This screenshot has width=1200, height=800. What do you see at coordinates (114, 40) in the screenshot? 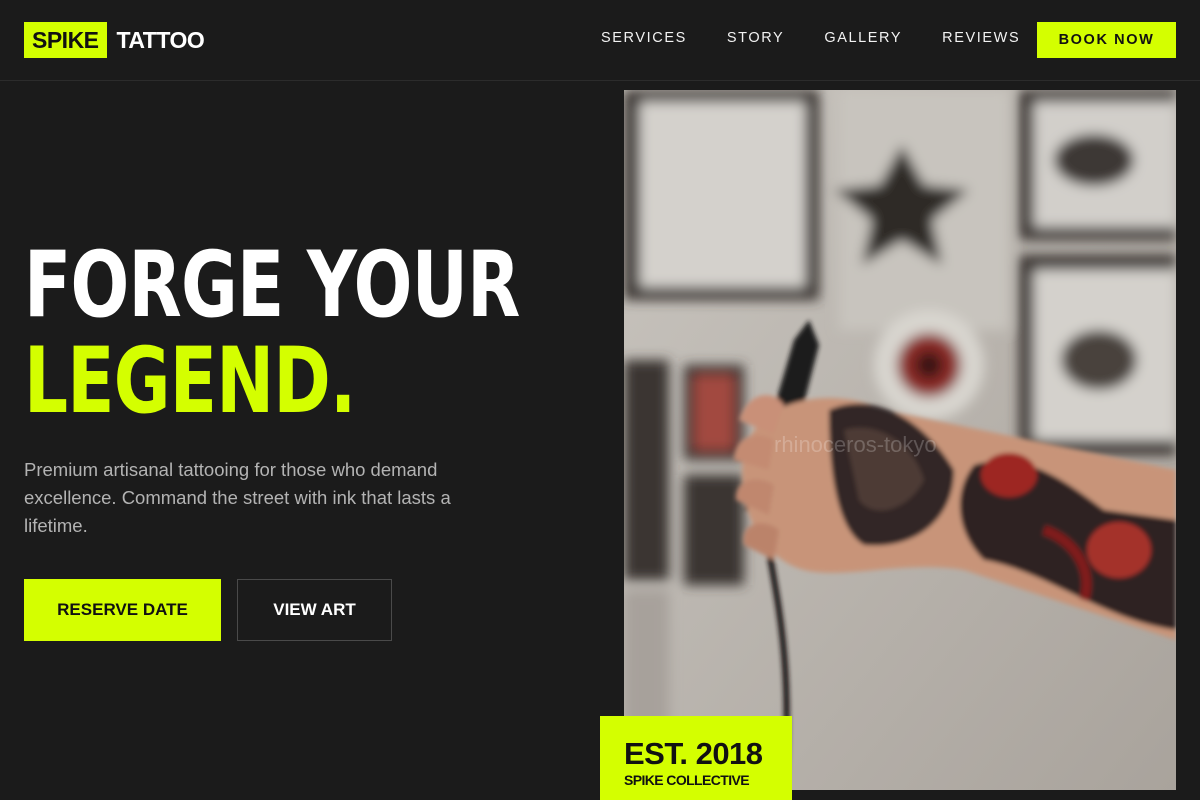
I see `logo: SPIKE TATTOO` at bounding box center [114, 40].